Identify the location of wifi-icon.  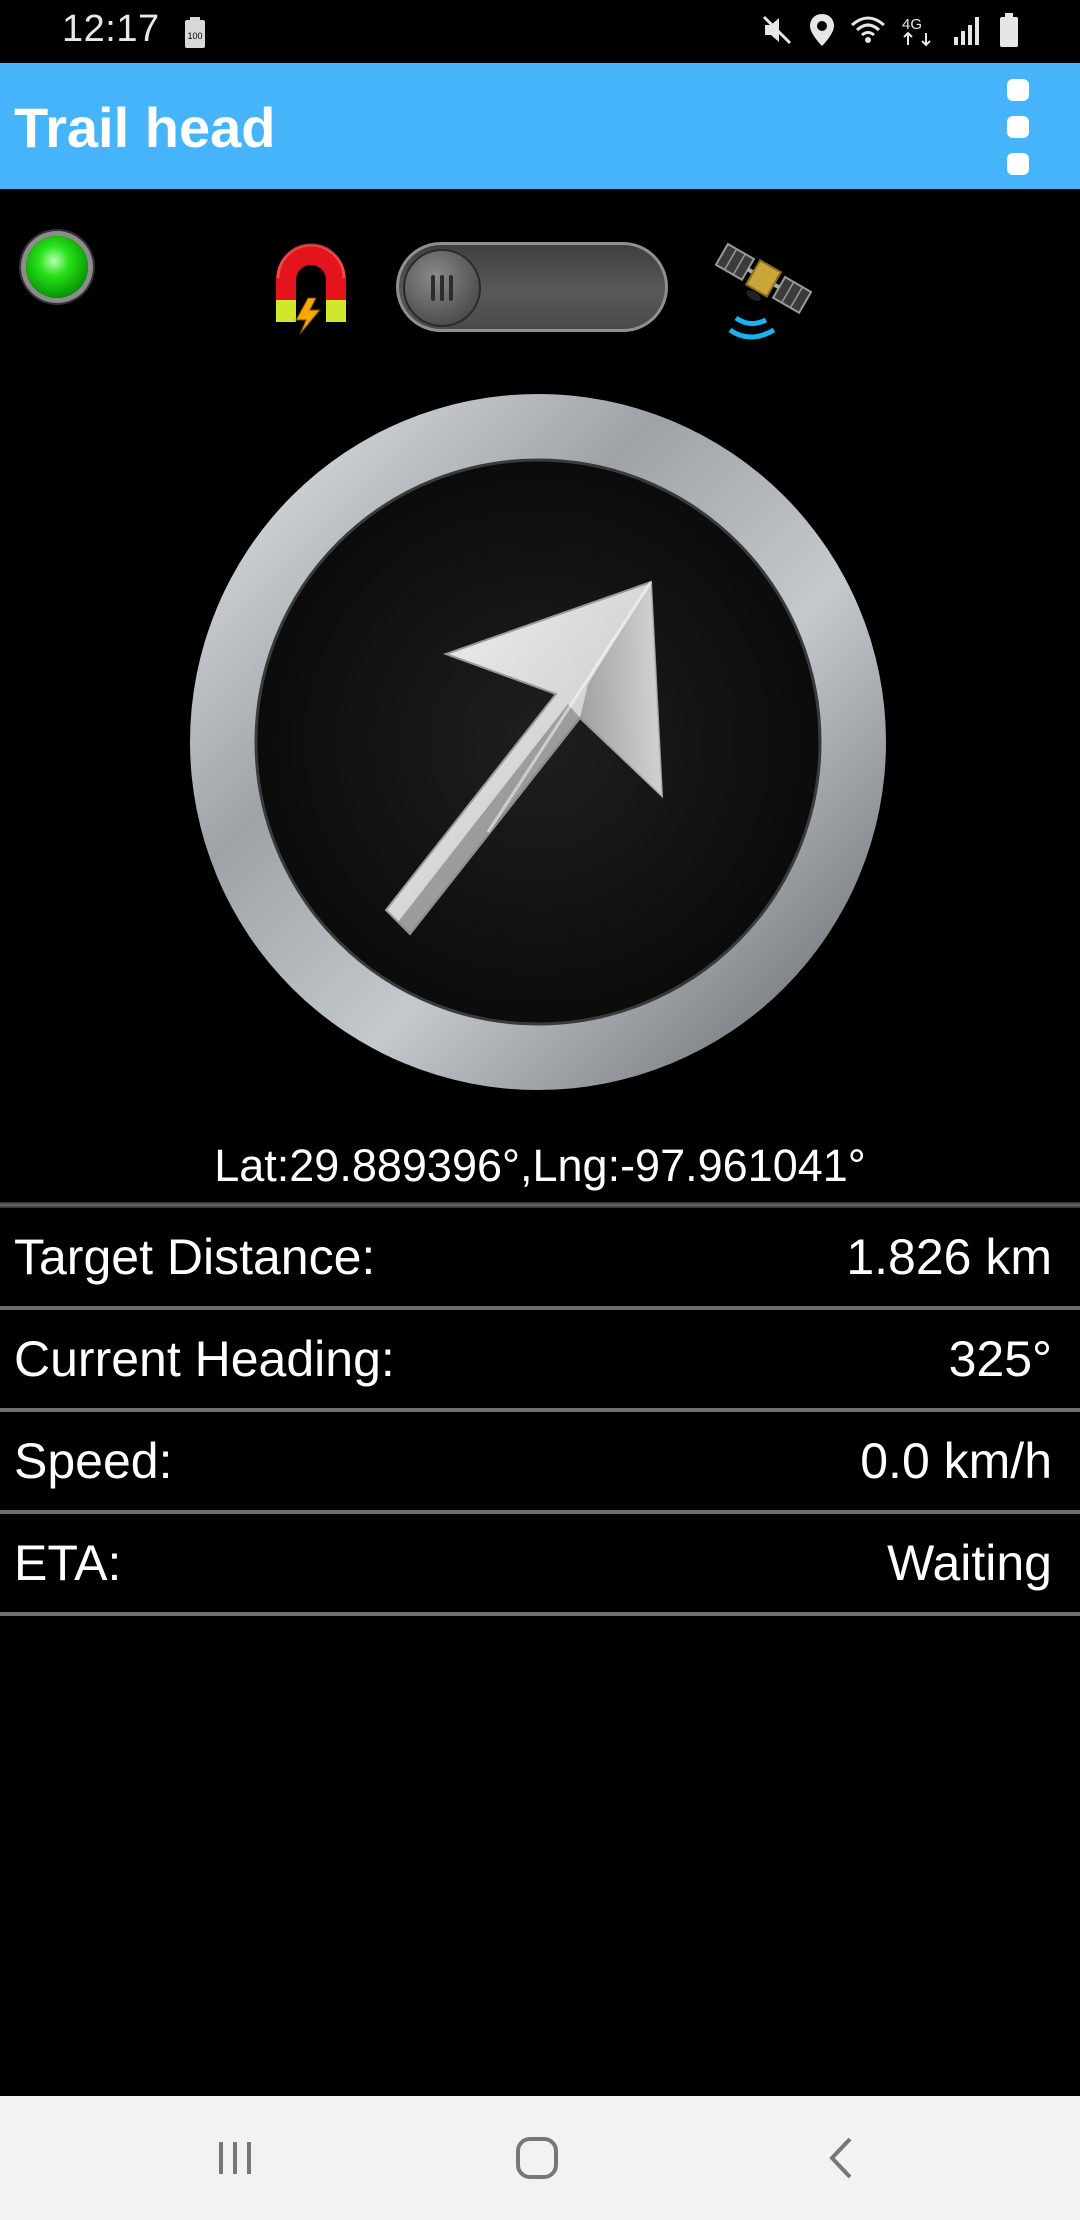
(868, 29).